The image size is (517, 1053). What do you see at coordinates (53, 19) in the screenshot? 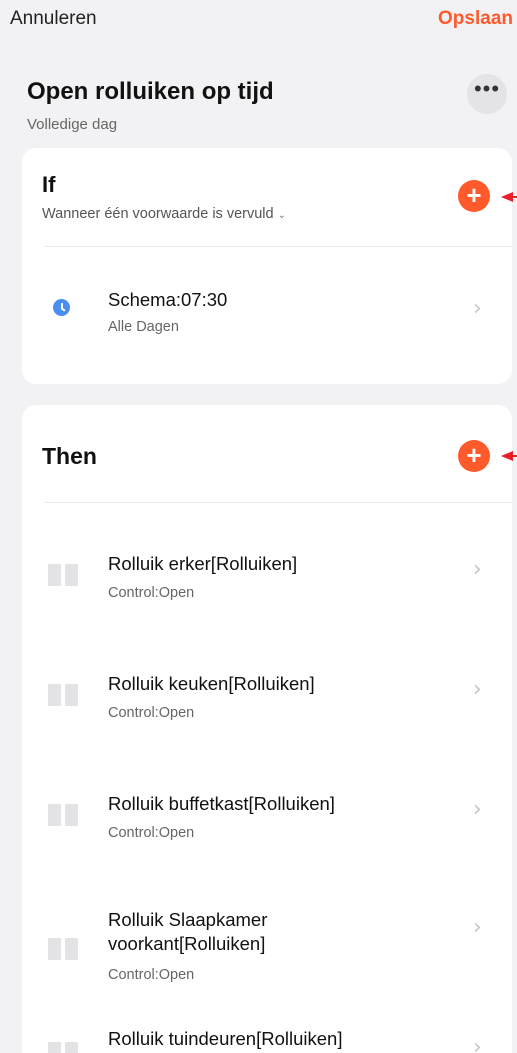
I see `cancel-button: Annuleren` at bounding box center [53, 19].